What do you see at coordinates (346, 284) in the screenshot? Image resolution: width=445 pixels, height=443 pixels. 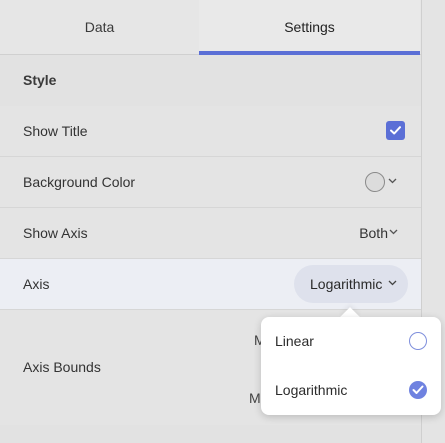 I see `axis-select-value: Logarithmic` at bounding box center [346, 284].